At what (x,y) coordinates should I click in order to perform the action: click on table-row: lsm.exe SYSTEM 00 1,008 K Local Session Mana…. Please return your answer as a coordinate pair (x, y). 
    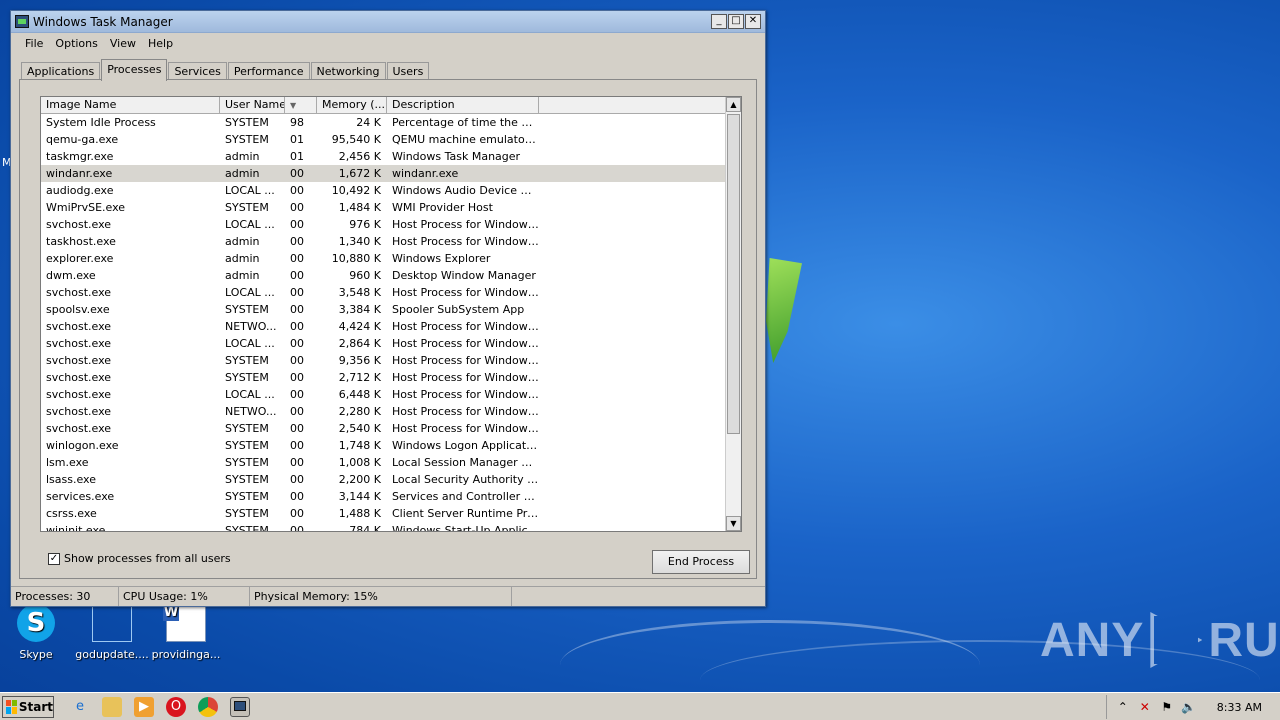
    Looking at the image, I should click on (383, 462).